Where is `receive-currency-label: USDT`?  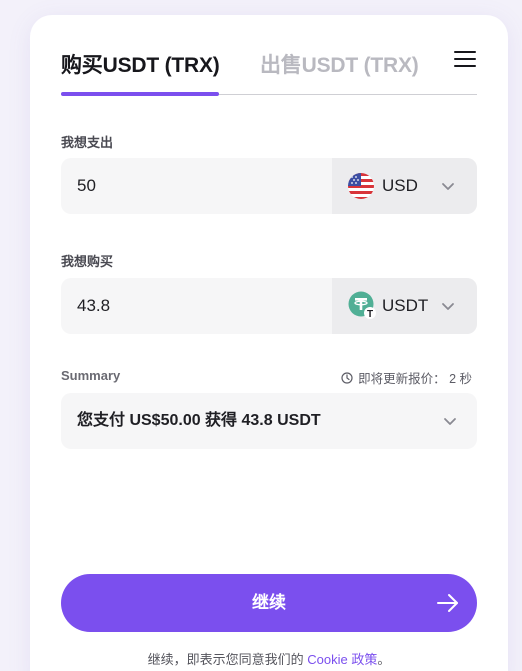
receive-currency-label: USDT is located at coordinates (405, 305).